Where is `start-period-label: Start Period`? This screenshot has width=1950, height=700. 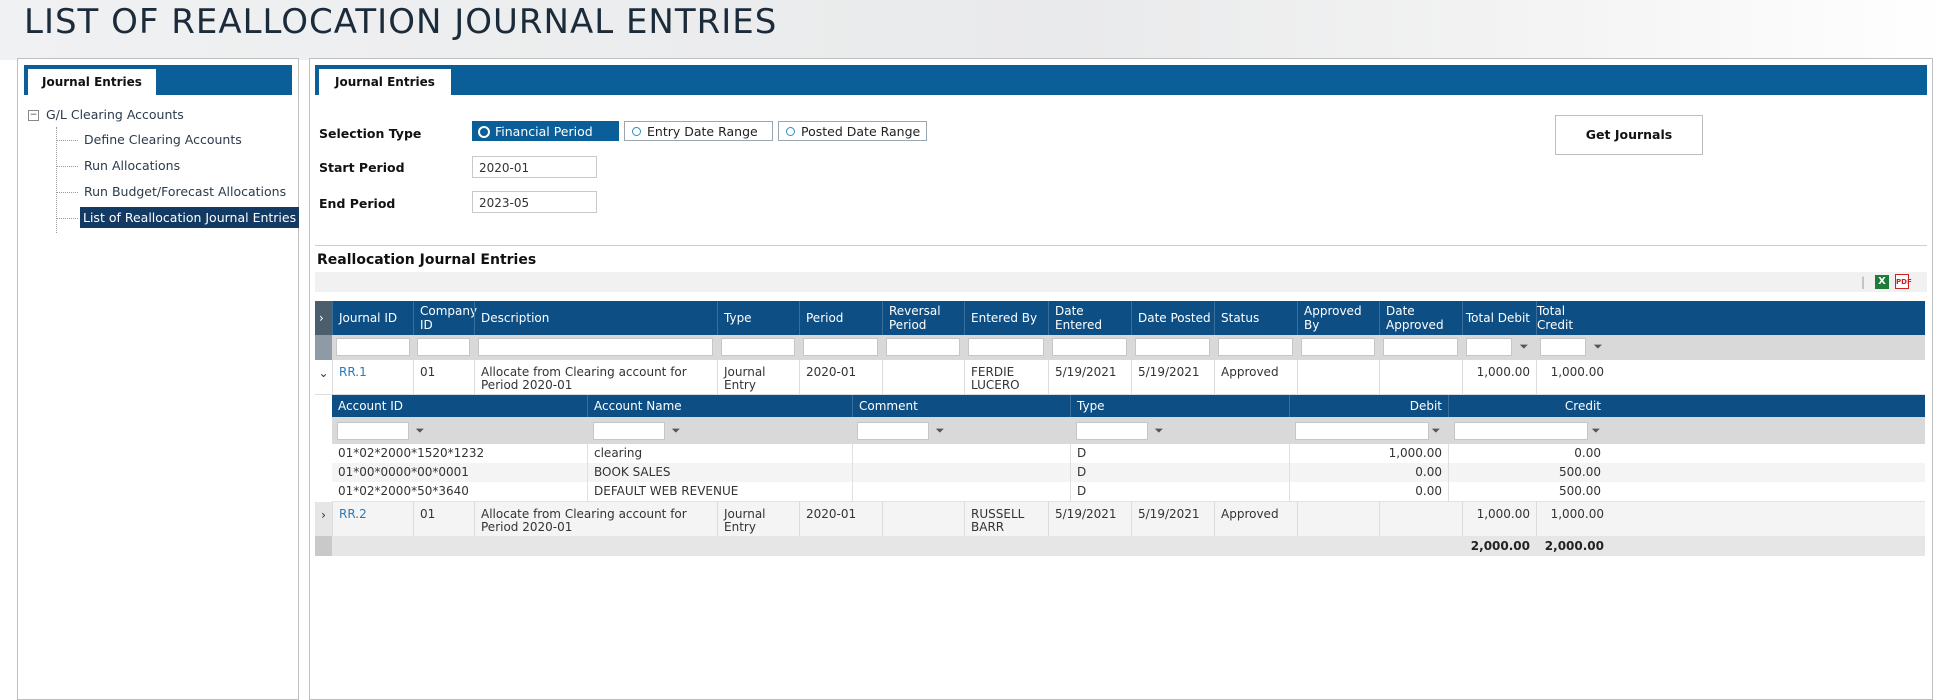 start-period-label: Start Period is located at coordinates (362, 167).